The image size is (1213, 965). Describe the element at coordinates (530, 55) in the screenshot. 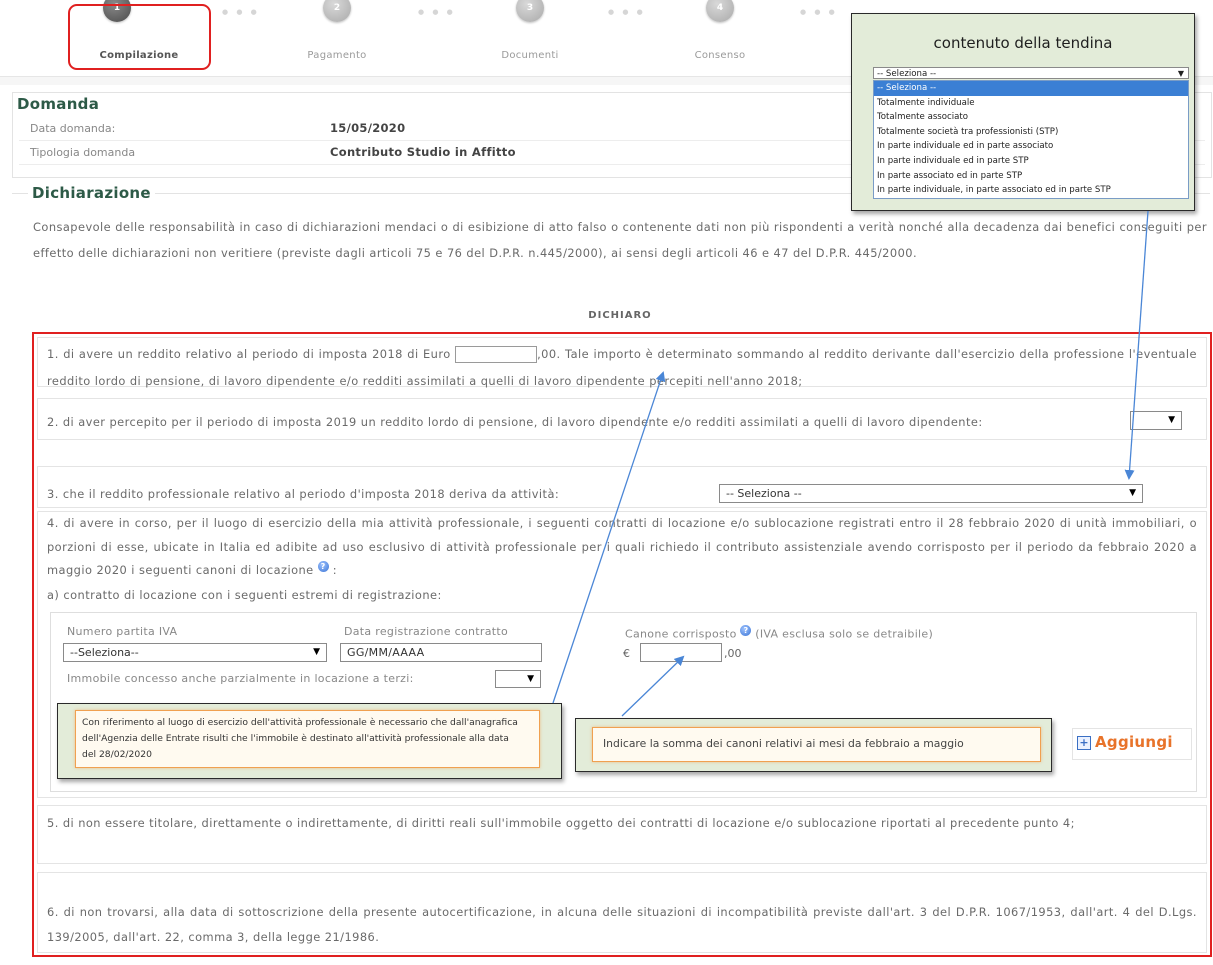

I see `step-label-documenti: Documenti` at that location.